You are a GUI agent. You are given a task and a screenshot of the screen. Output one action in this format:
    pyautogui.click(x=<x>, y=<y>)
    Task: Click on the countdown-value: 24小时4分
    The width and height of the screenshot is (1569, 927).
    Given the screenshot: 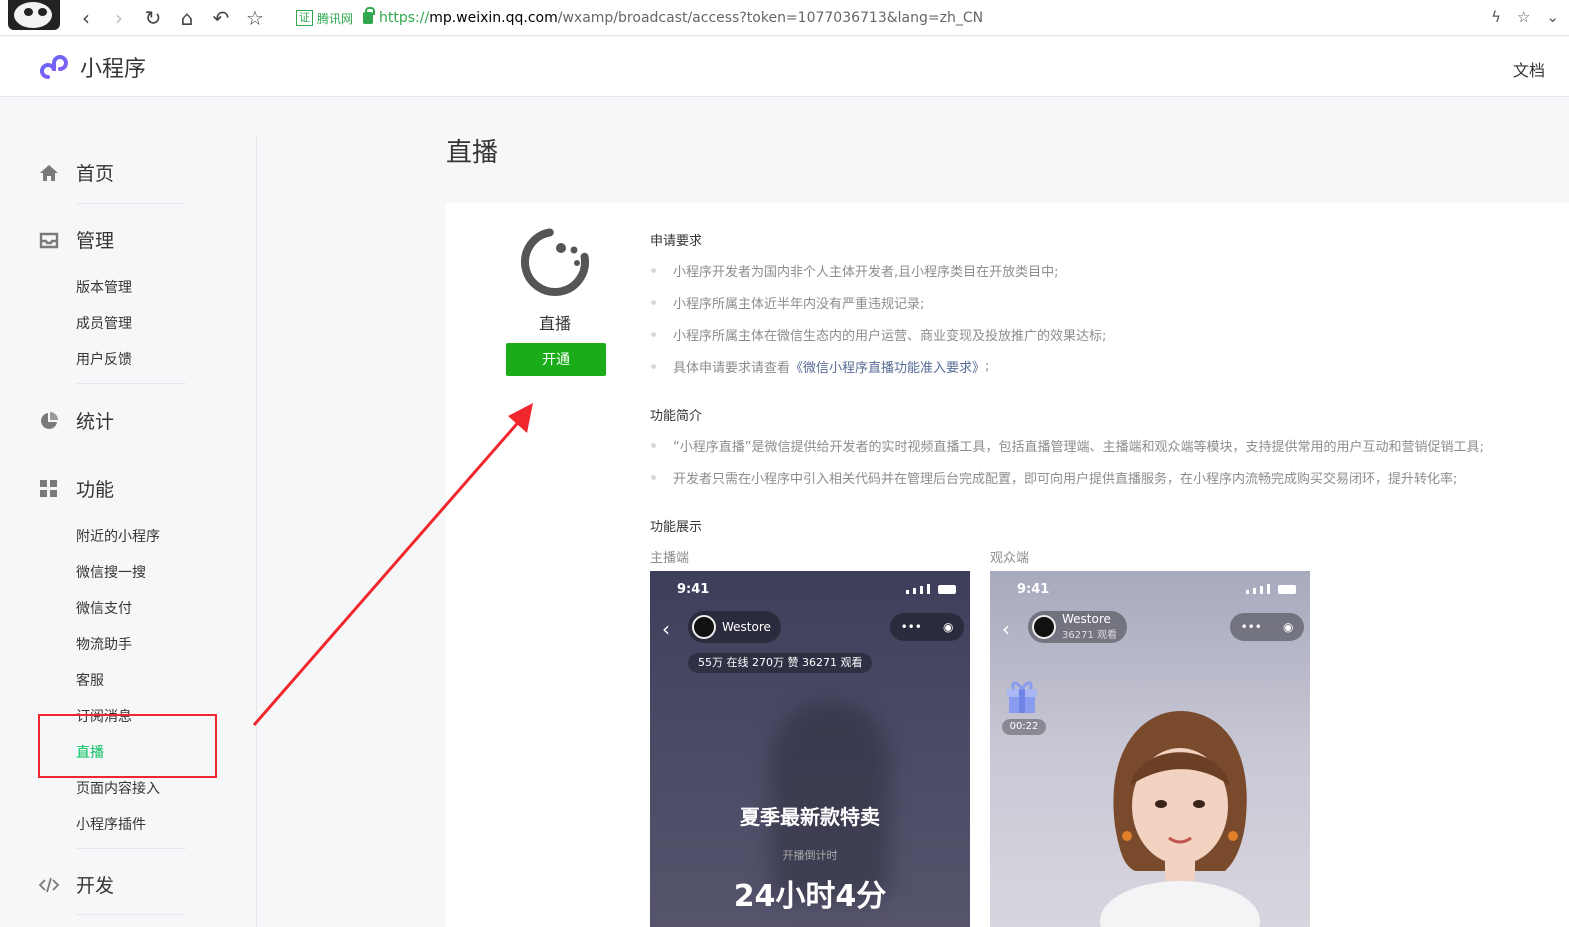 What is the action you would take?
    pyautogui.click(x=810, y=896)
    